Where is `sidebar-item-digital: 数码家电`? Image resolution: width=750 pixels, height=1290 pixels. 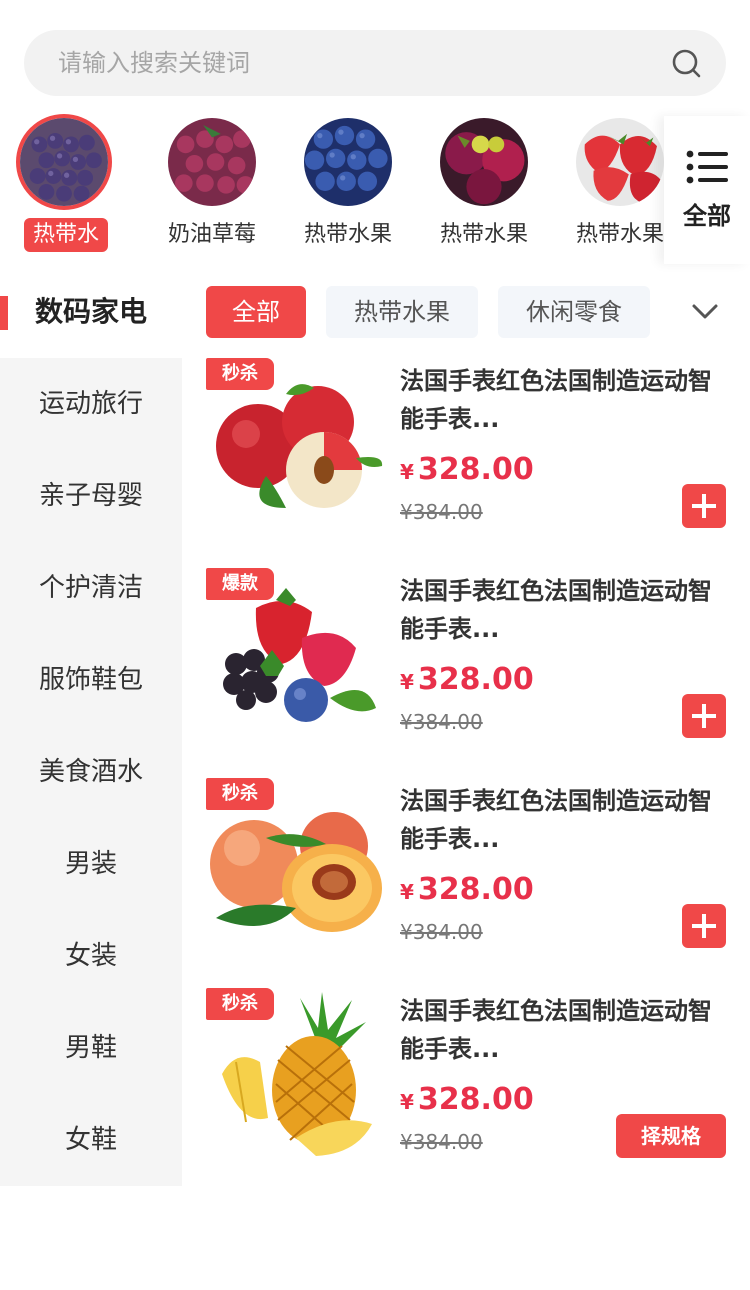
sidebar-item-digital: 数码家电 is located at coordinates (91, 312).